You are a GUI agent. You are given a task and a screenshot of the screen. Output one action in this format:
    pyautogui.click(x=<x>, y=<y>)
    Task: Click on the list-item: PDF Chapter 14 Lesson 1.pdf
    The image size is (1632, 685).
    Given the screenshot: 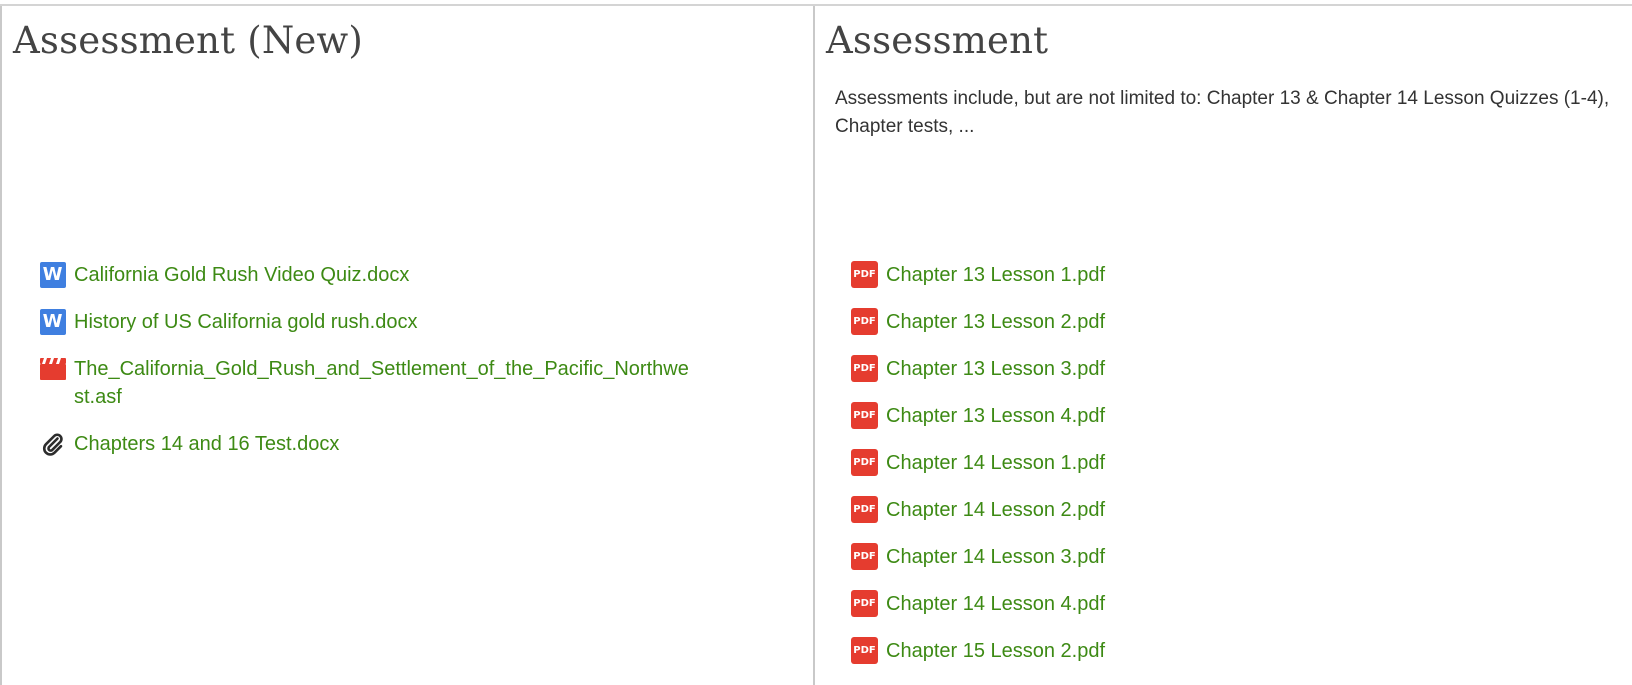 What is the action you would take?
    pyautogui.click(x=1201, y=463)
    